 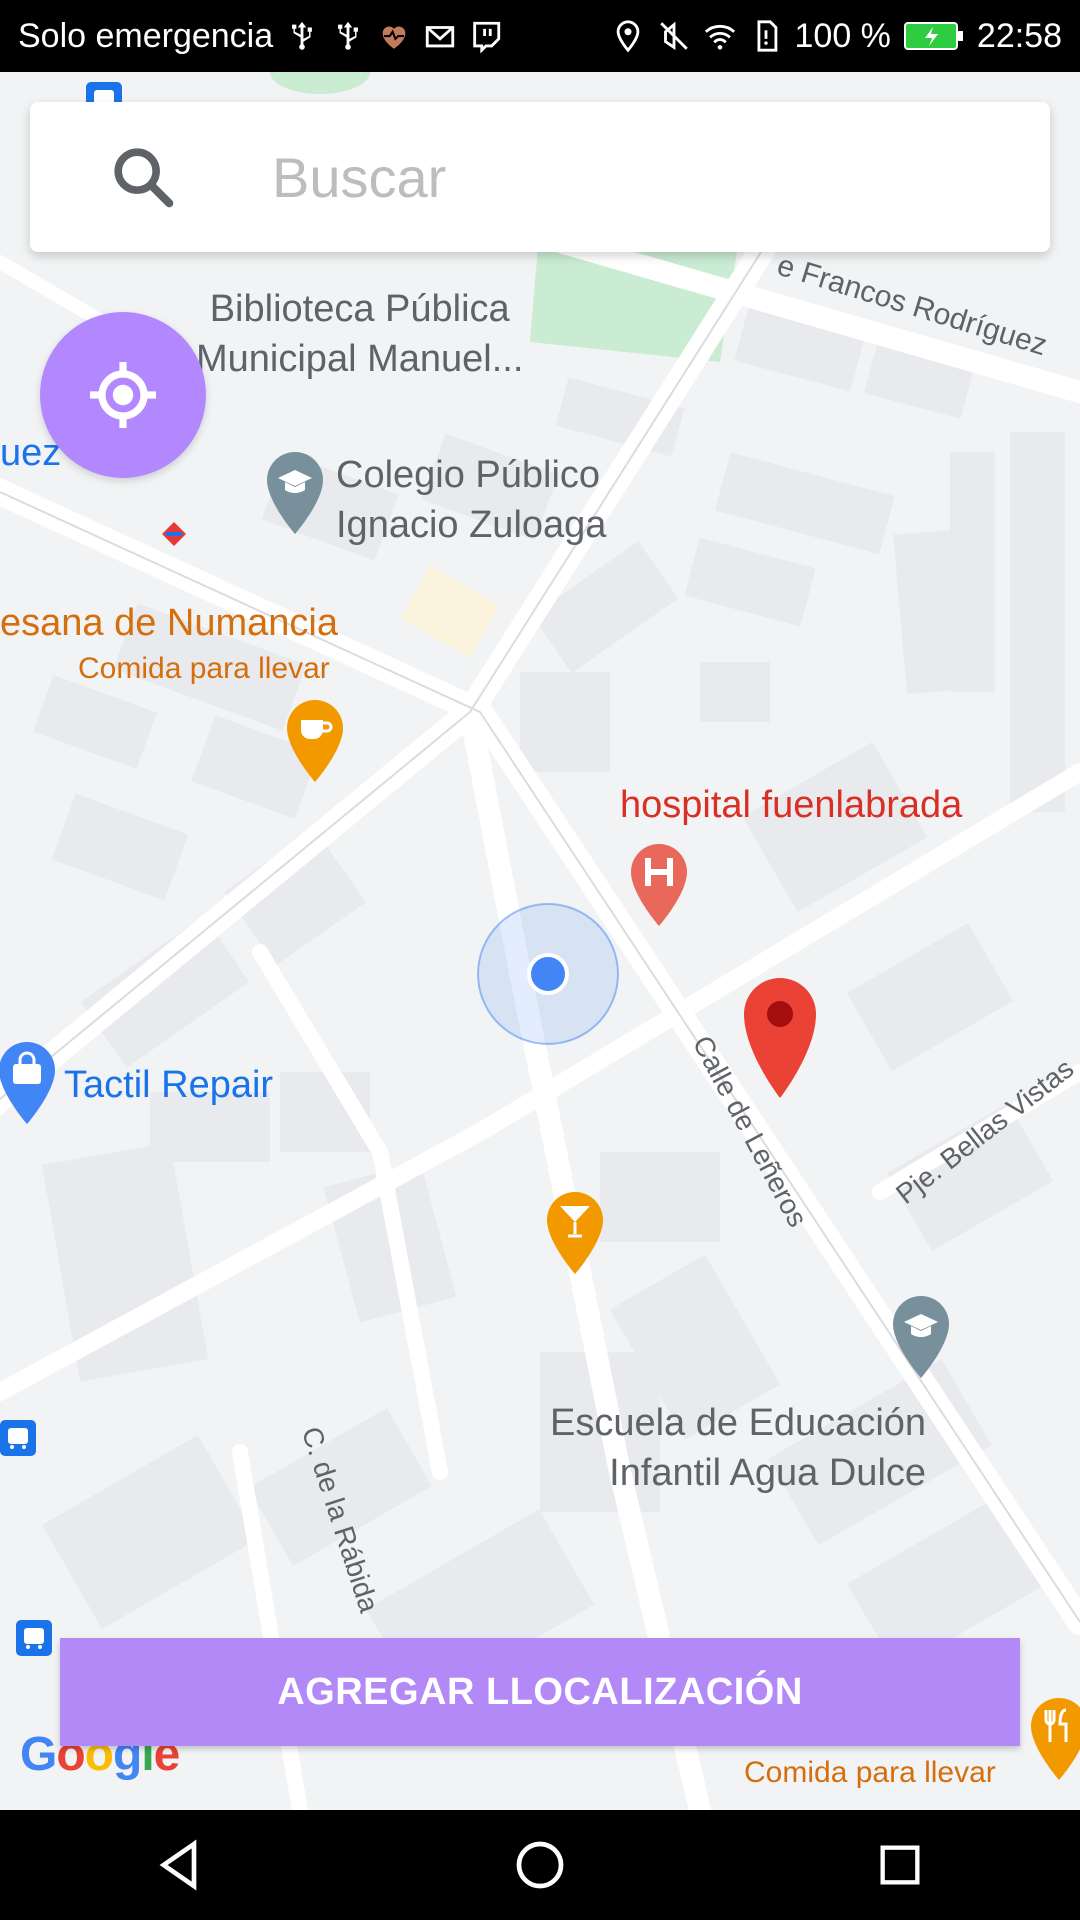 I want to click on heart-icon, so click(x=394, y=37).